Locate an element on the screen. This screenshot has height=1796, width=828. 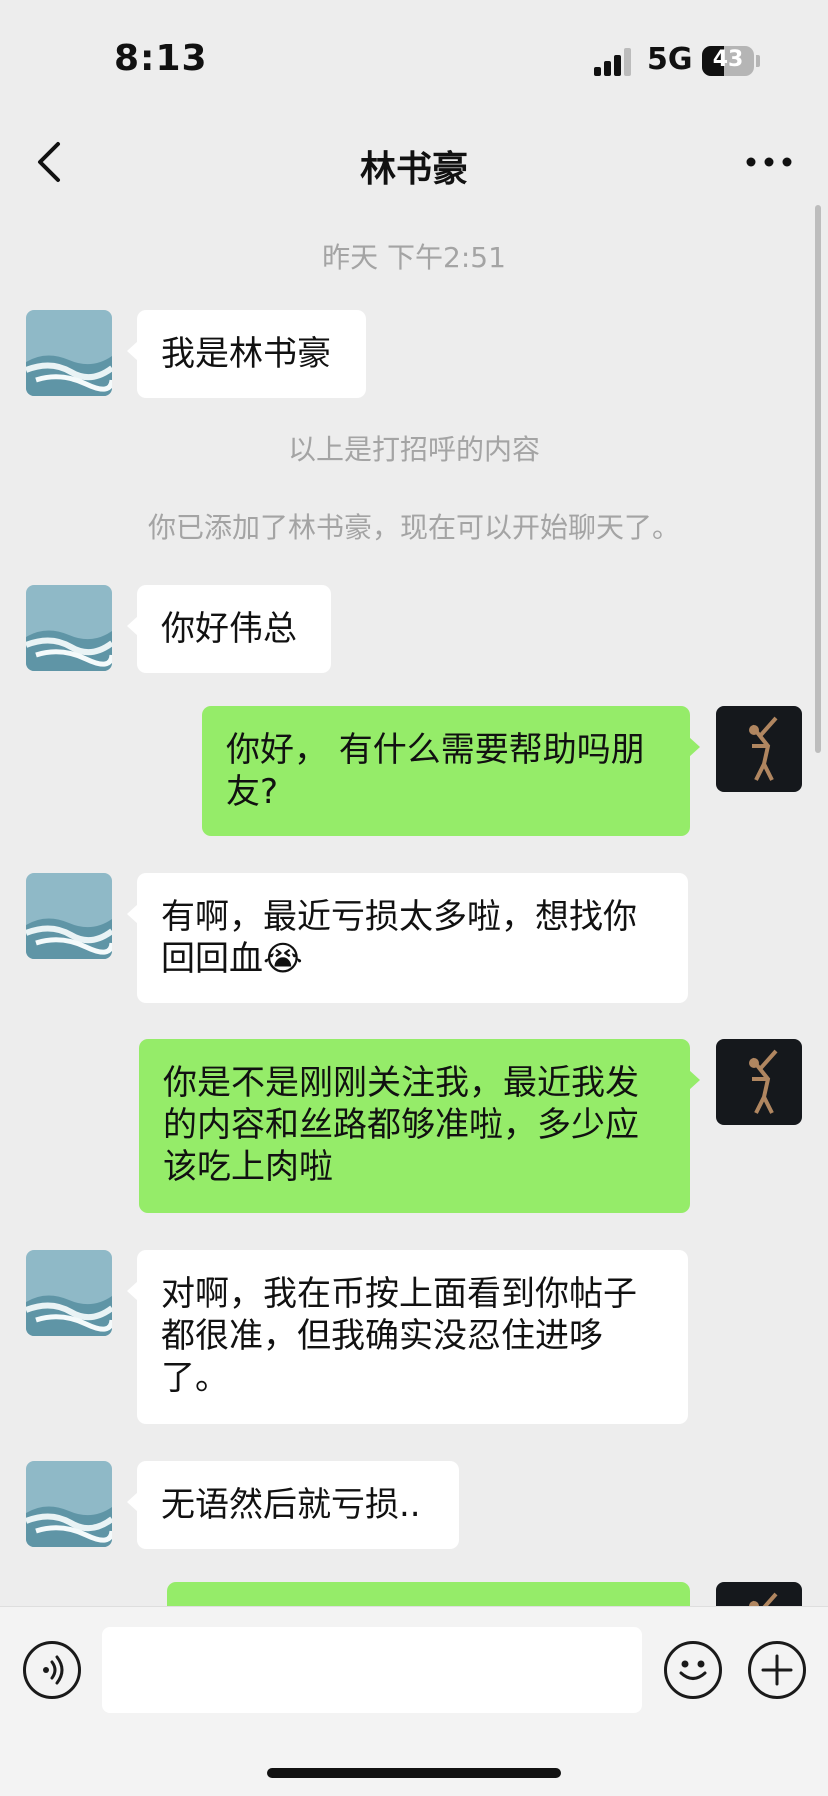
plus-icon is located at coordinates (777, 1670).